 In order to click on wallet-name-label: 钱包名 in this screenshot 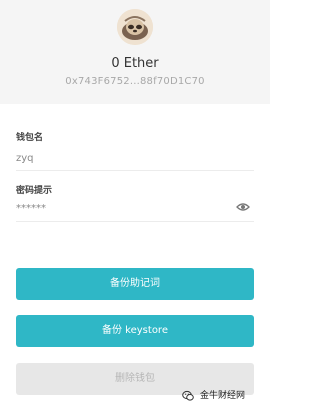, I will do `click(30, 138)`.